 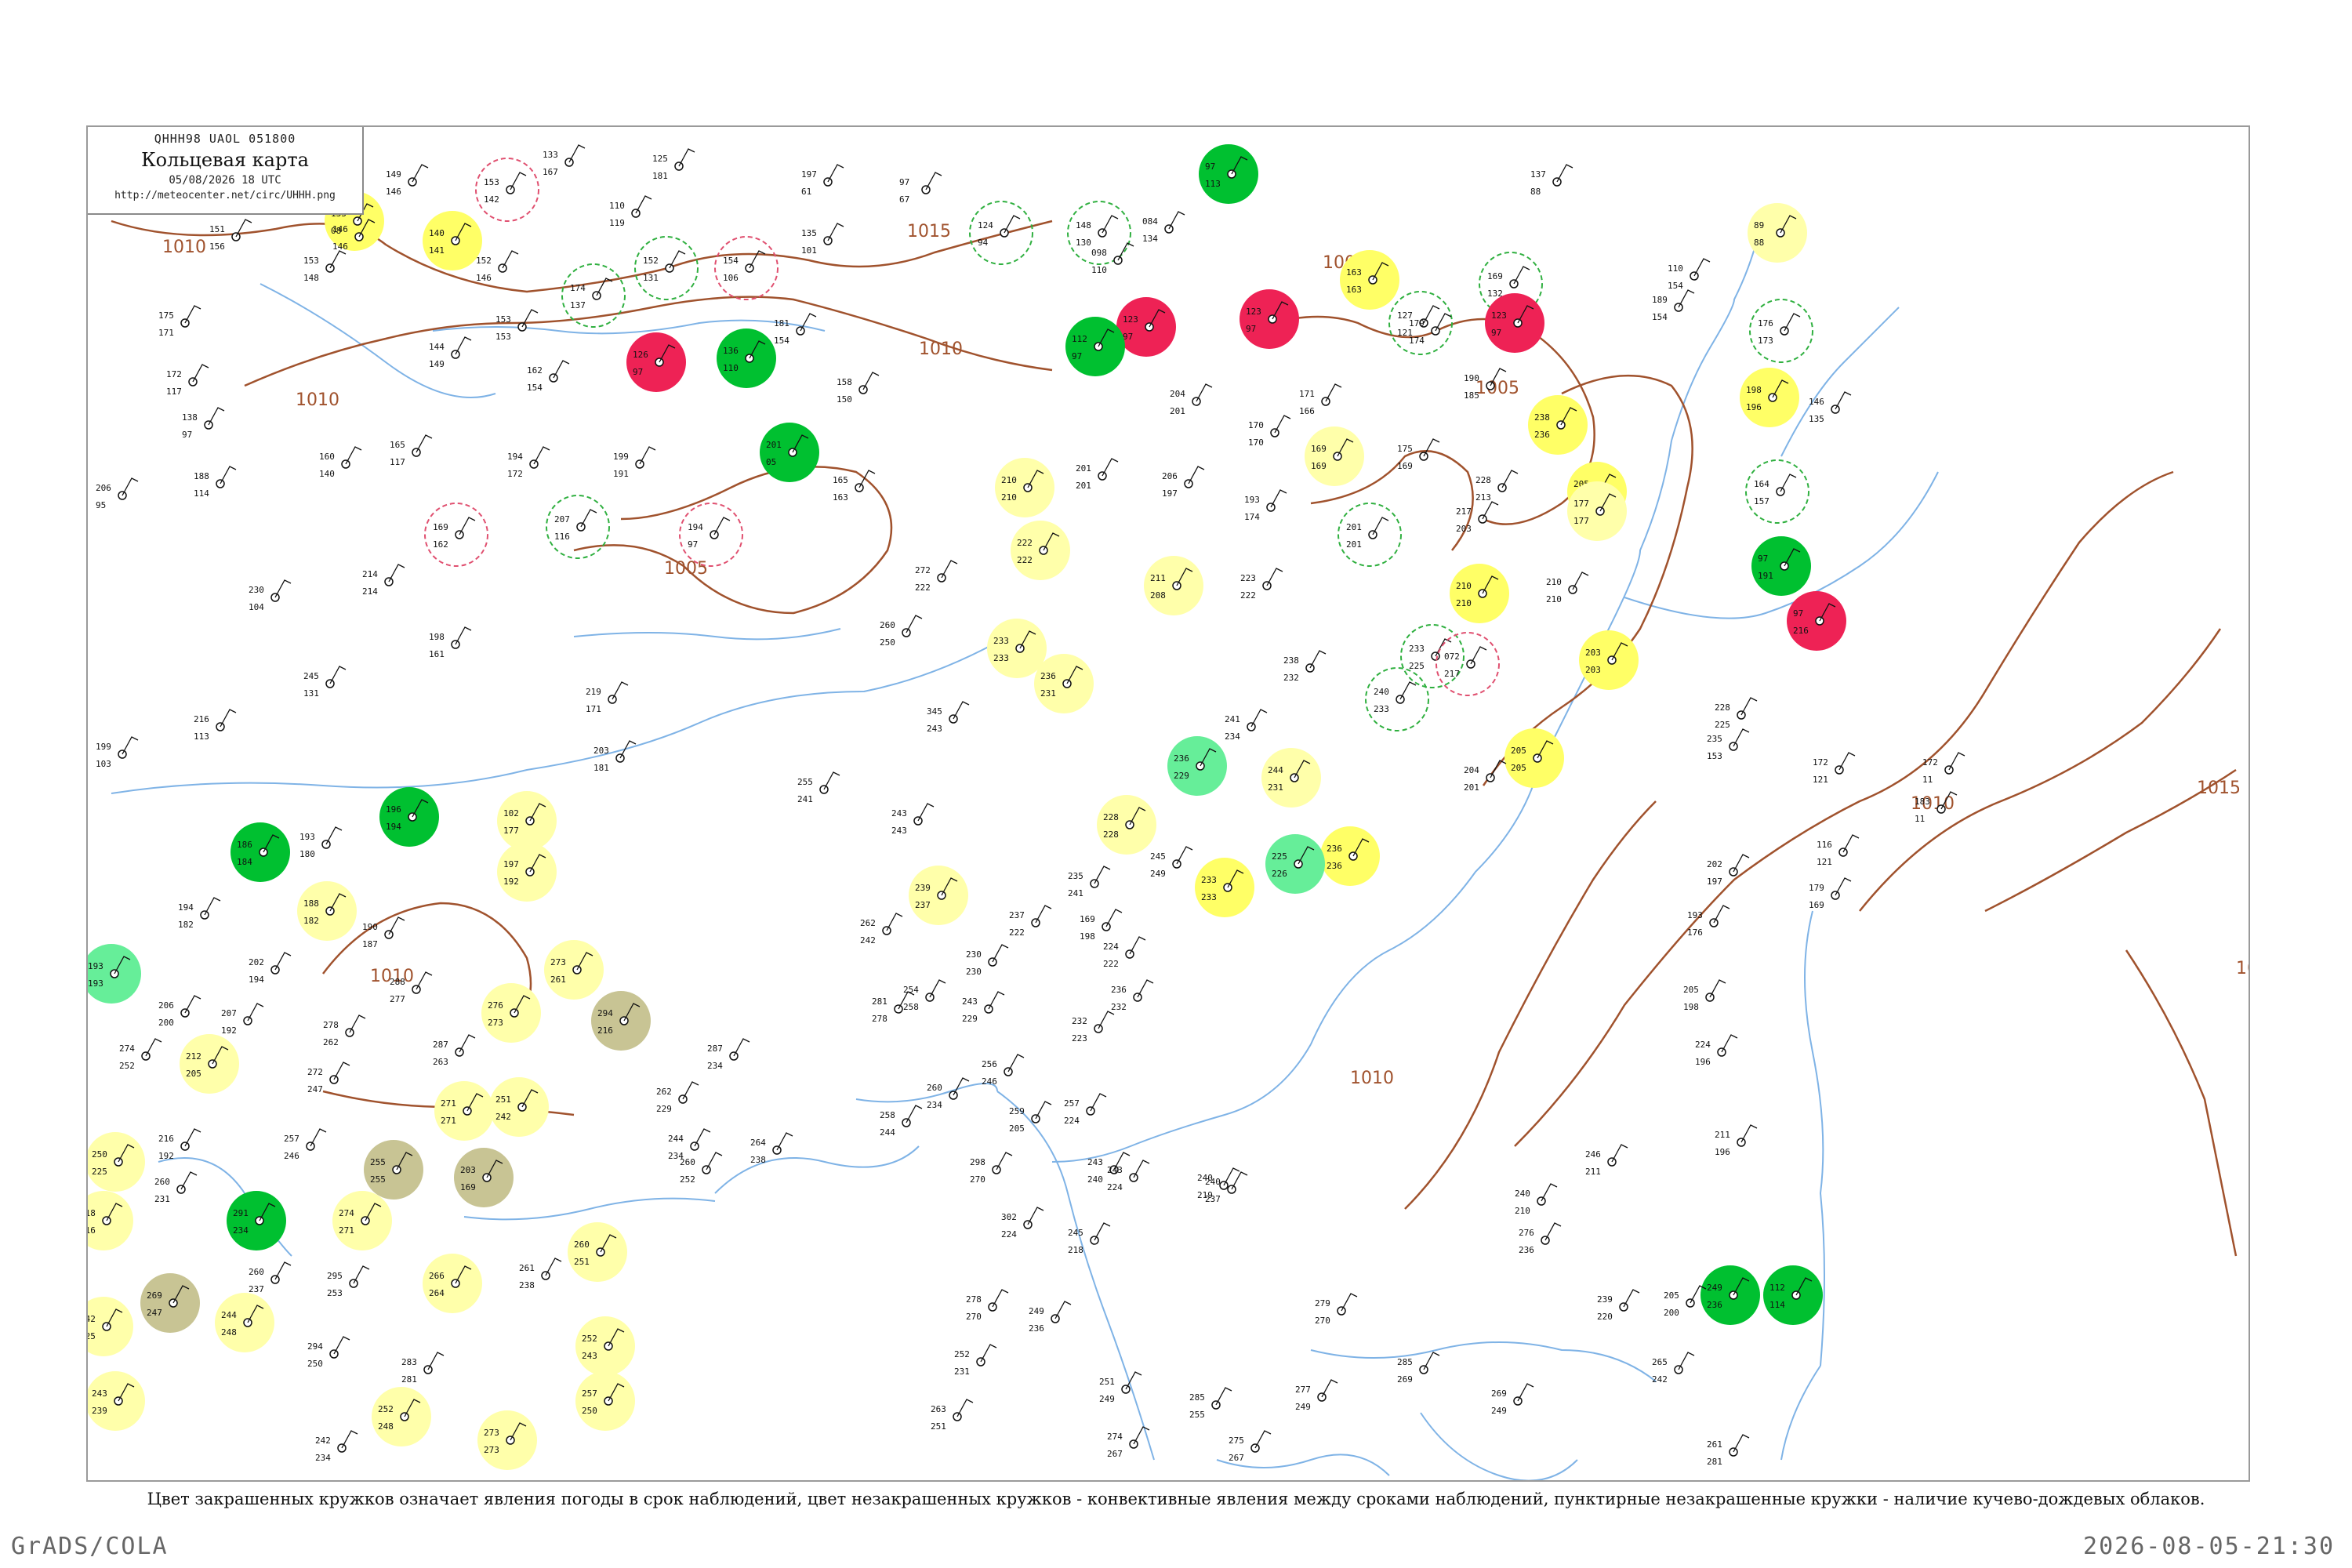 What do you see at coordinates (270, 595) in the screenshot?
I see `station-marker: 230 104` at bounding box center [270, 595].